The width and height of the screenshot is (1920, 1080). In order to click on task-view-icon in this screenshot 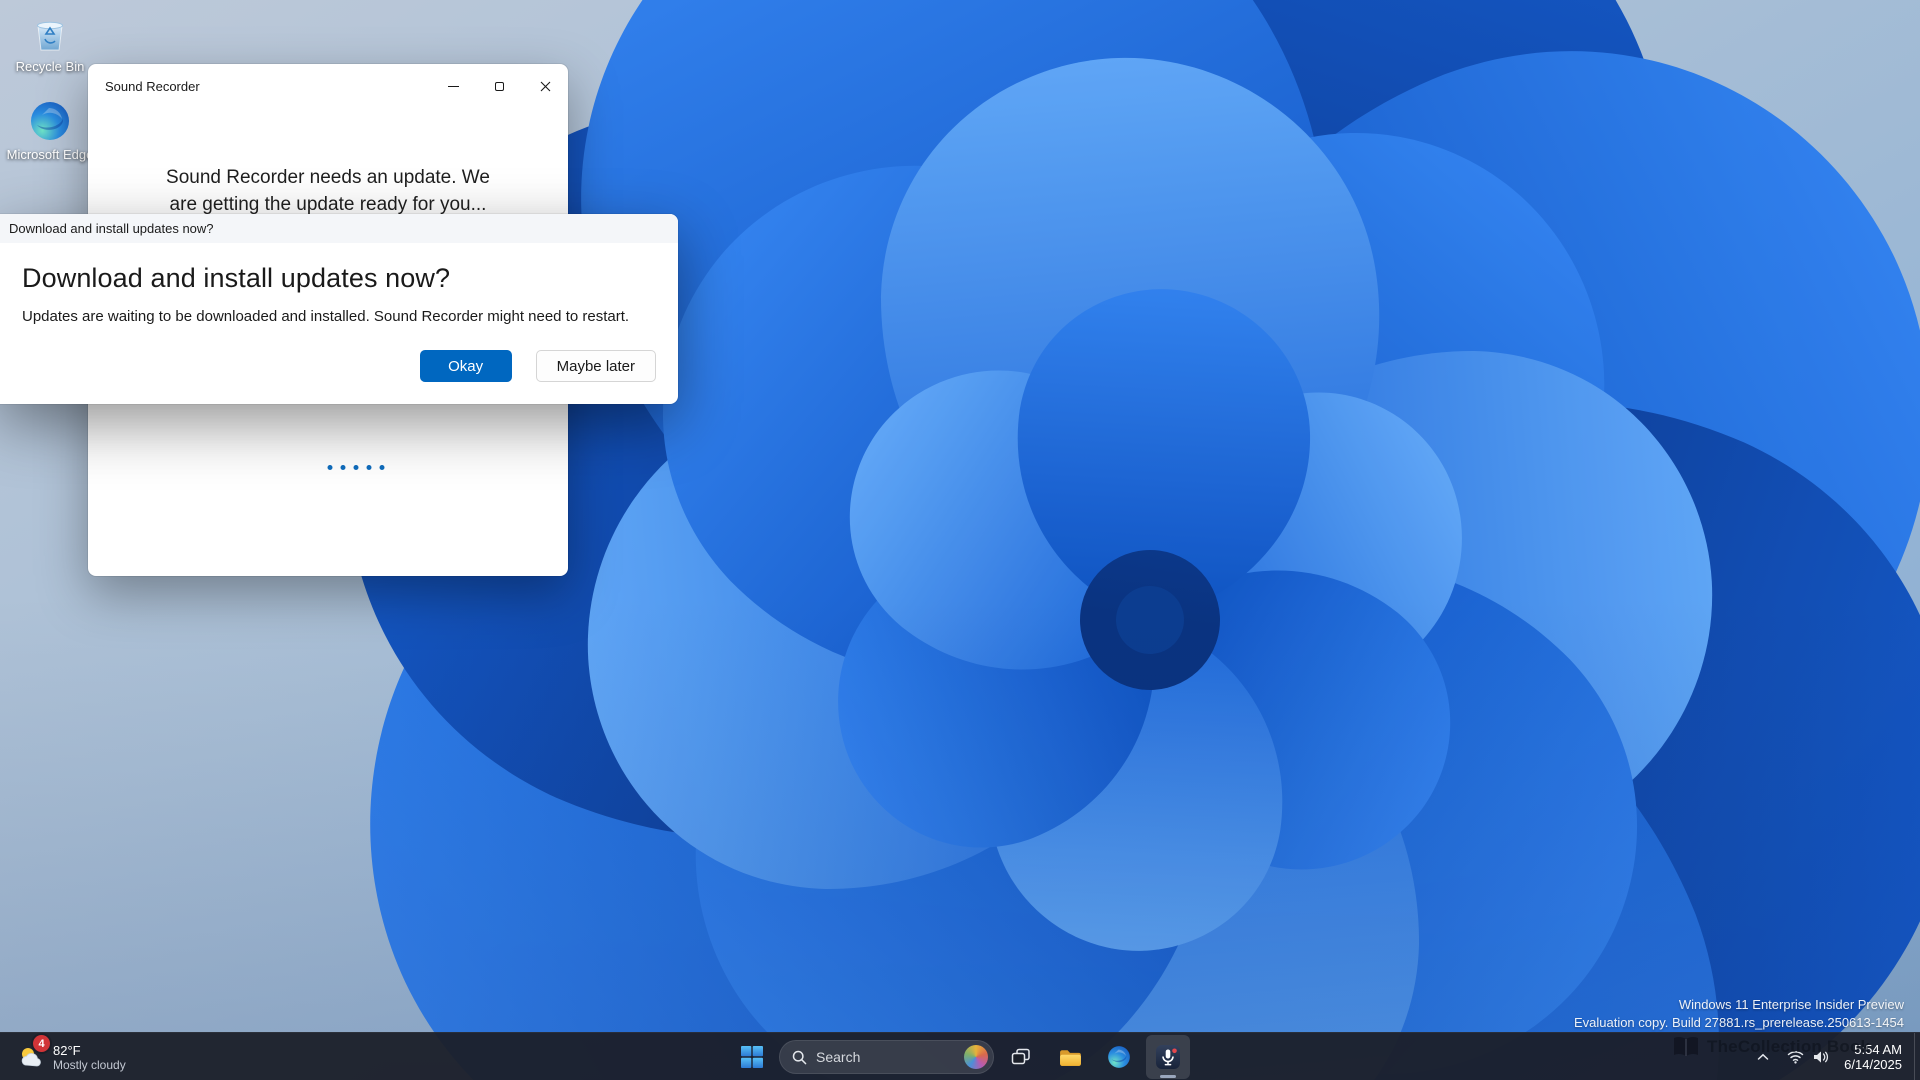, I will do `click(1020, 1056)`.